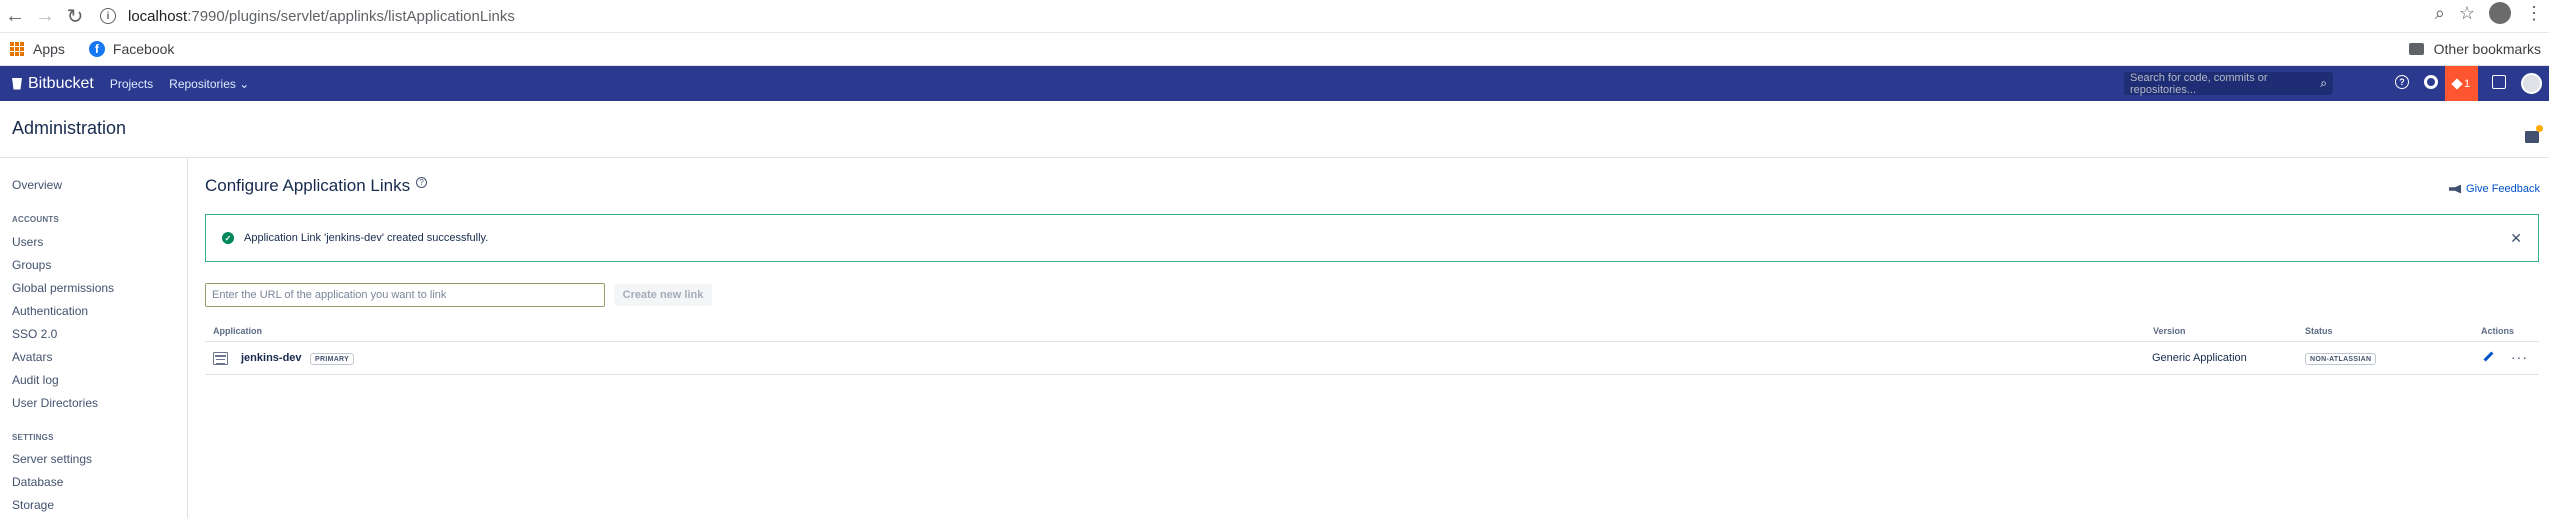  Describe the element at coordinates (2319, 331) in the screenshot. I see `column-header-status: Status` at that location.